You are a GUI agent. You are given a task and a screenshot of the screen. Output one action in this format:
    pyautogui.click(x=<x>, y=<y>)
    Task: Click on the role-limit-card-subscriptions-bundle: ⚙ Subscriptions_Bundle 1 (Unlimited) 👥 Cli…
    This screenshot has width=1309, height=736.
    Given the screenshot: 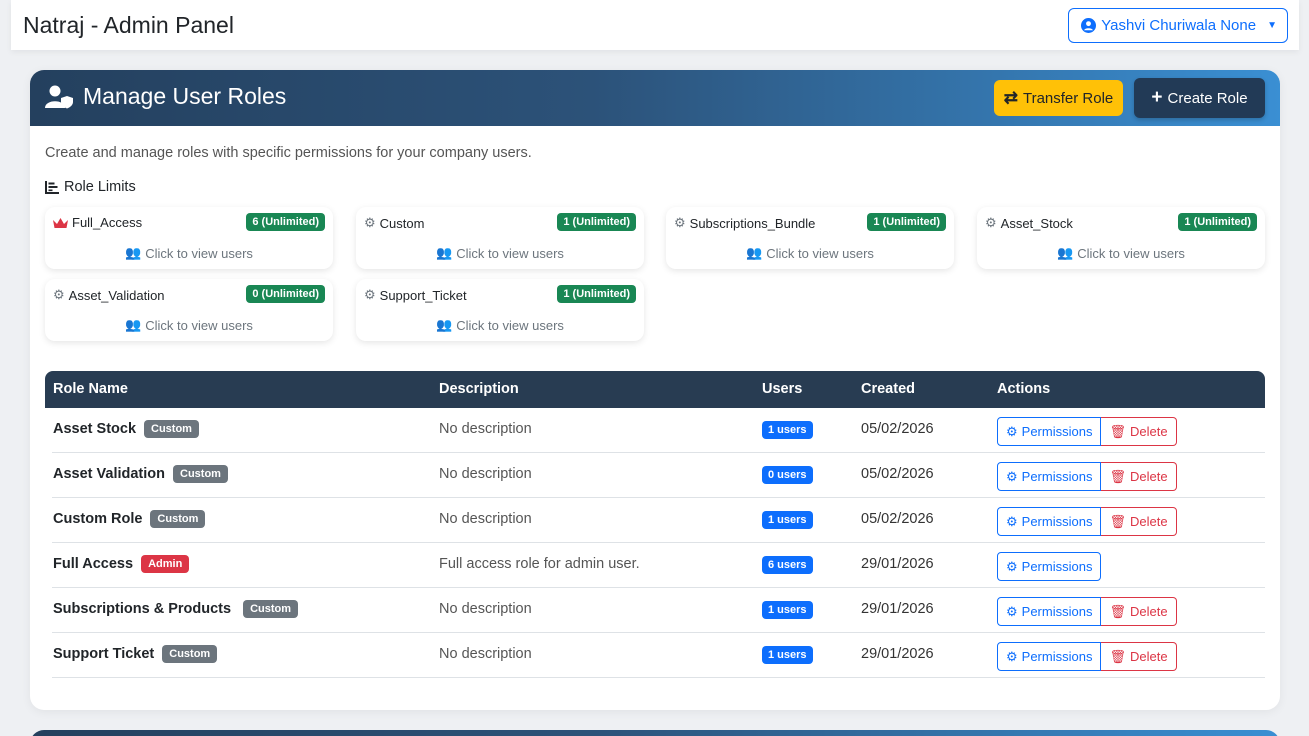 What is the action you would take?
    pyautogui.click(x=810, y=238)
    